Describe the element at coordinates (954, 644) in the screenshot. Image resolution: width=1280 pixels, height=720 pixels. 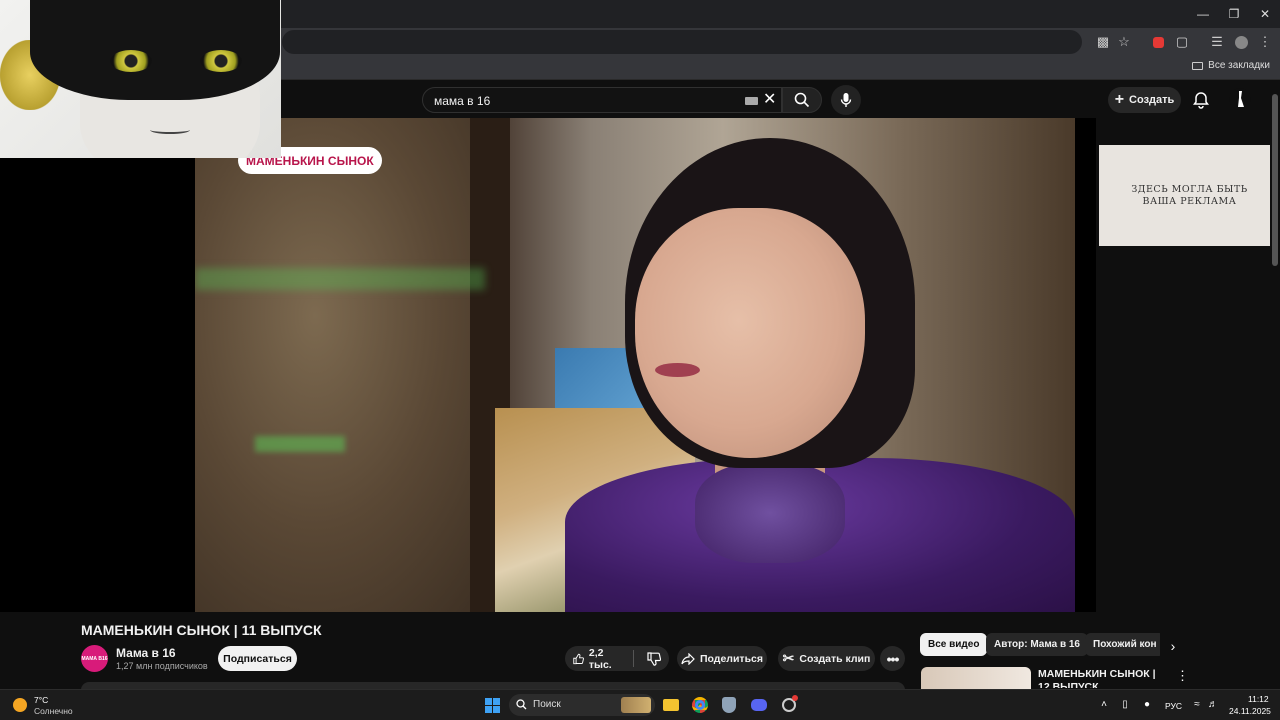
I see `chip-all-videos: Все видео` at that location.